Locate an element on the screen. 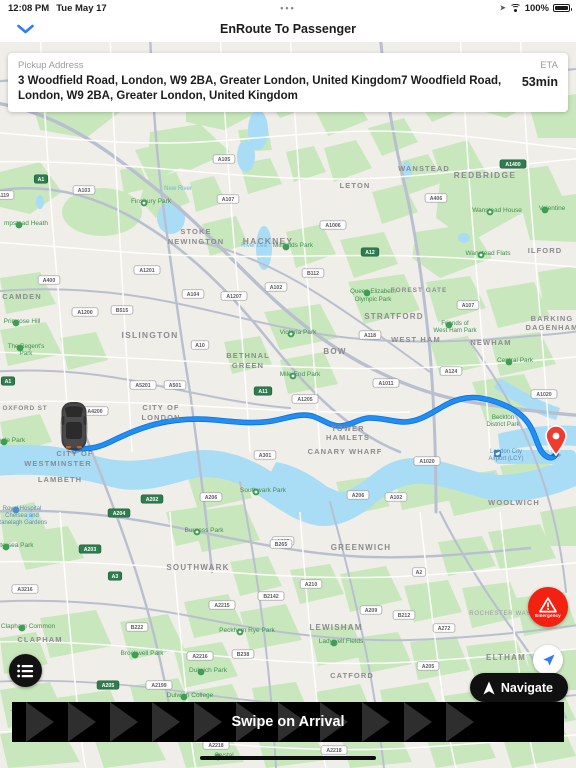 Image resolution: width=576 pixels, height=768 pixels. map-label: FOREST GATE is located at coordinates (419, 290).